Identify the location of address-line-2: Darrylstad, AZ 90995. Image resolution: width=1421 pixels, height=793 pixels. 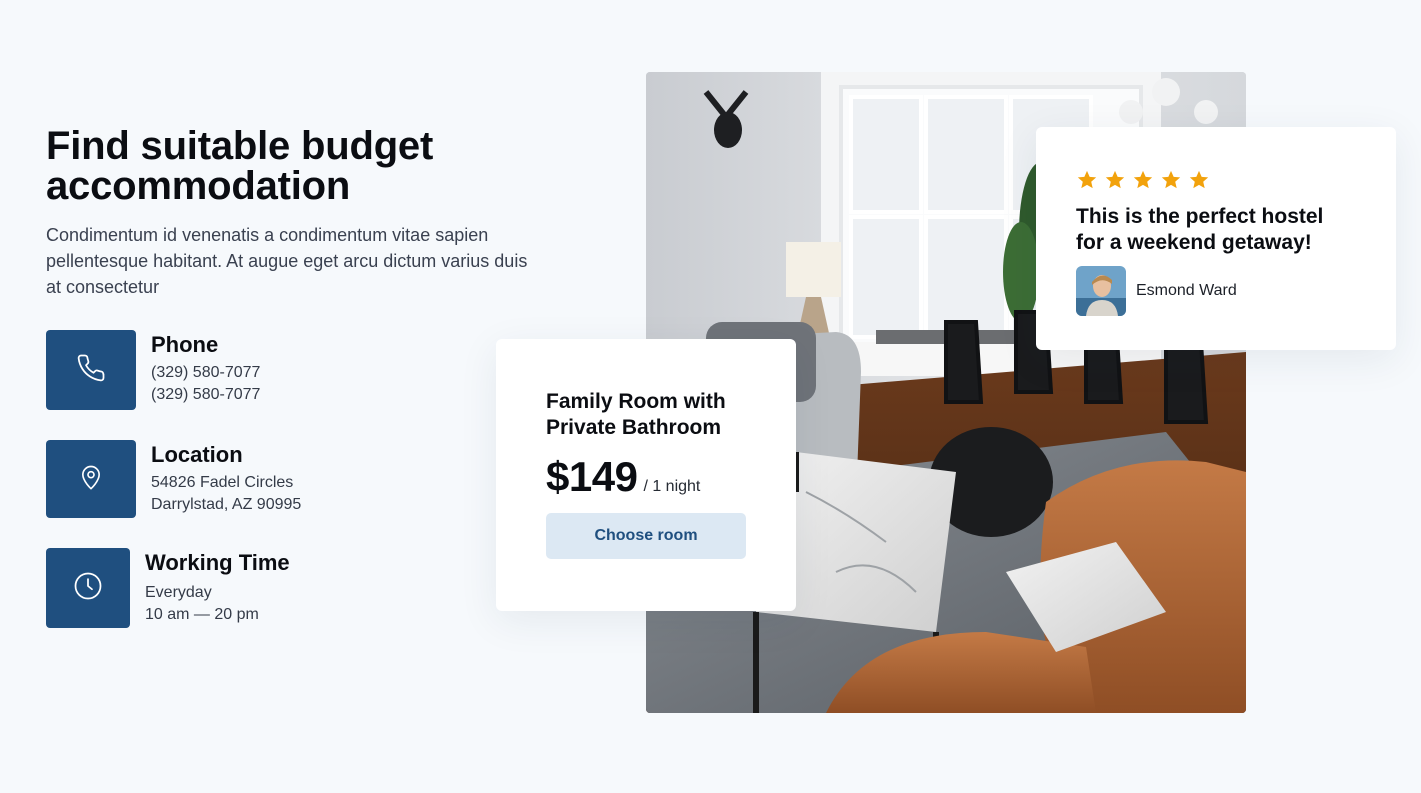
(226, 504).